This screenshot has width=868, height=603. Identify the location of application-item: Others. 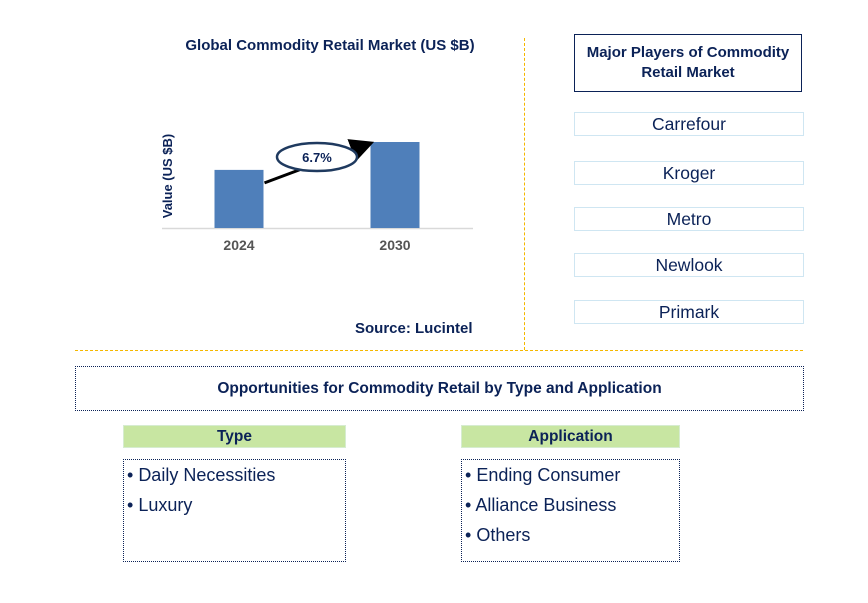
(570, 535).